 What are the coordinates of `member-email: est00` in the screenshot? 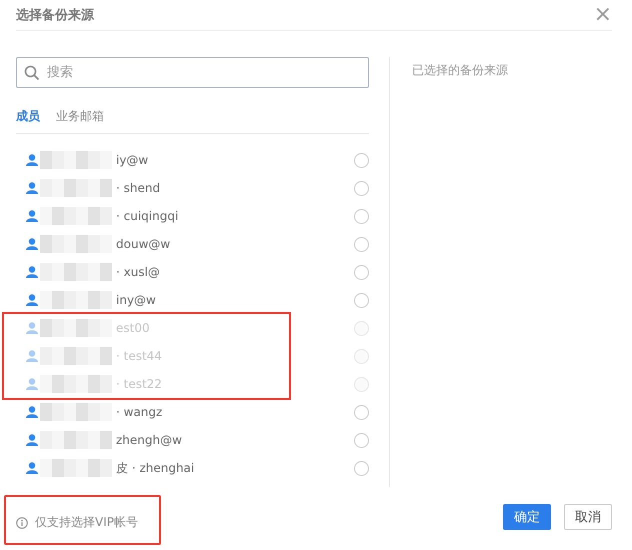 It's located at (133, 328).